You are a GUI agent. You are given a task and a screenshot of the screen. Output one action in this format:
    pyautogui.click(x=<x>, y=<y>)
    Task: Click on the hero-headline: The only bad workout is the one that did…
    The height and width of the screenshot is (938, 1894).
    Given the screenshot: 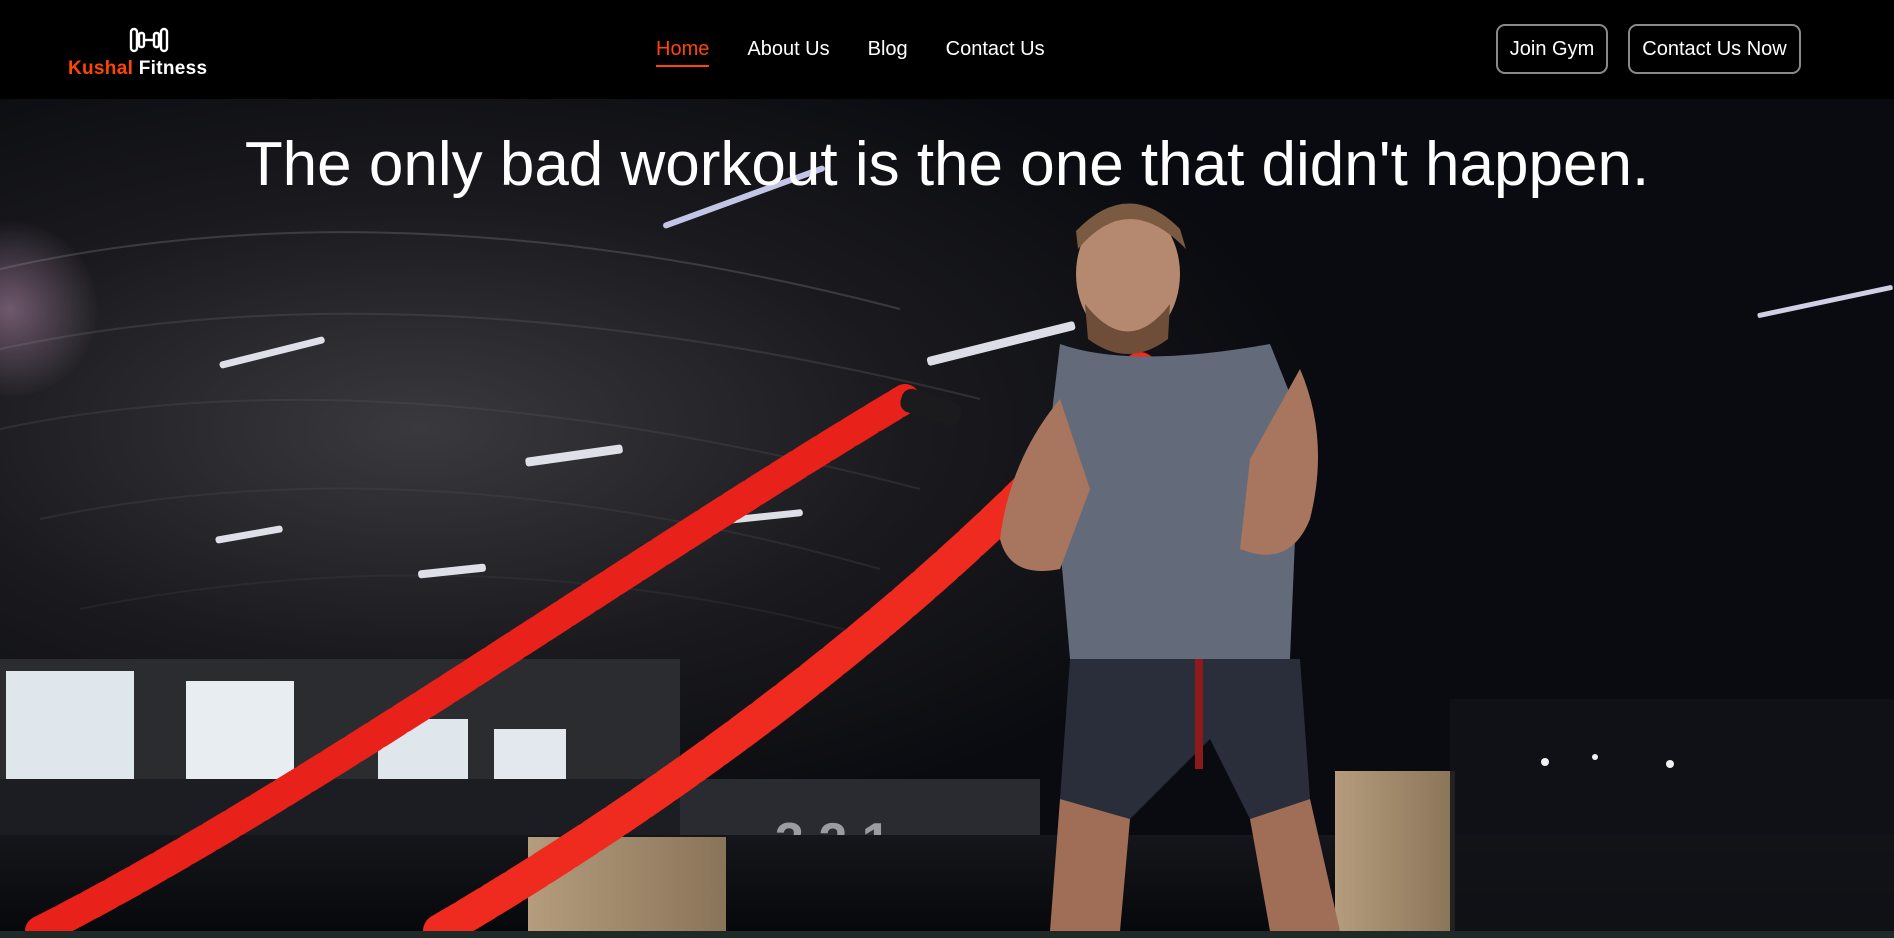 What is the action you would take?
    pyautogui.click(x=947, y=164)
    